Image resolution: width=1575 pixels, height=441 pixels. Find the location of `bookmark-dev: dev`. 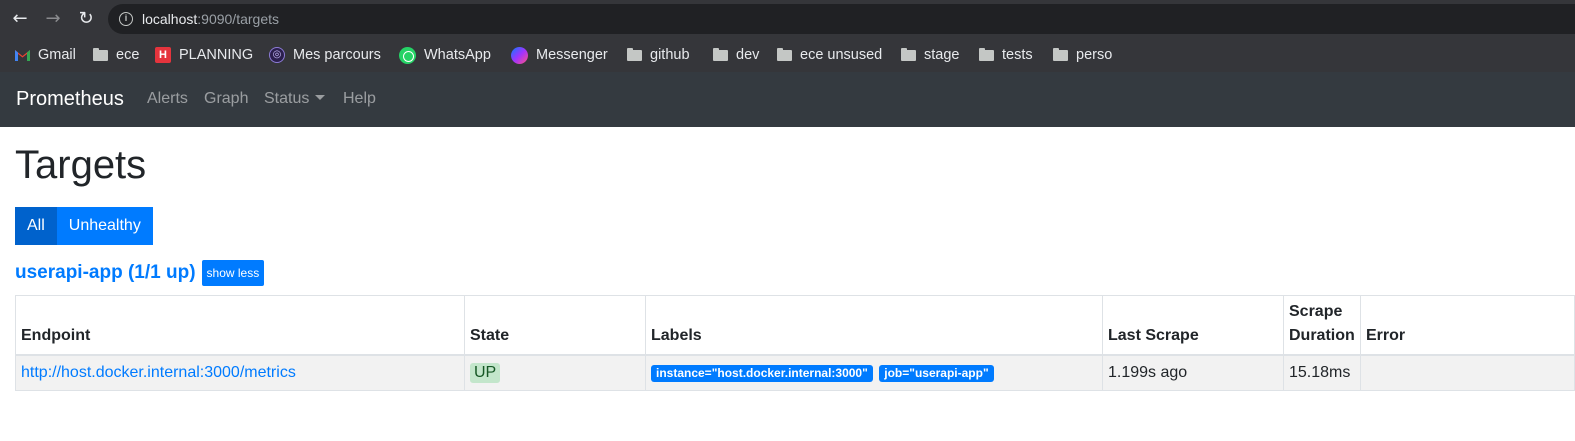

bookmark-dev: dev is located at coordinates (736, 55).